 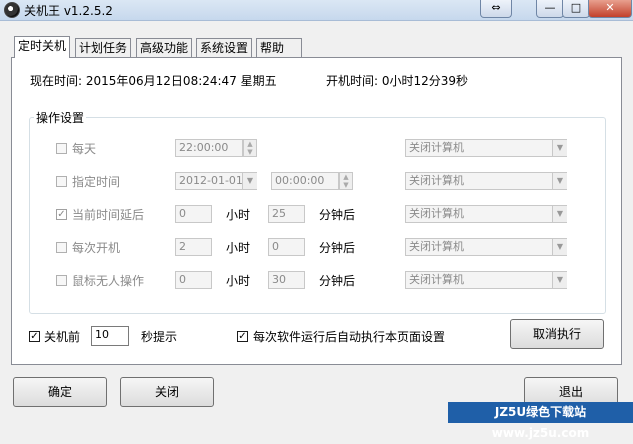 I want to click on app-icon, so click(x=12, y=10).